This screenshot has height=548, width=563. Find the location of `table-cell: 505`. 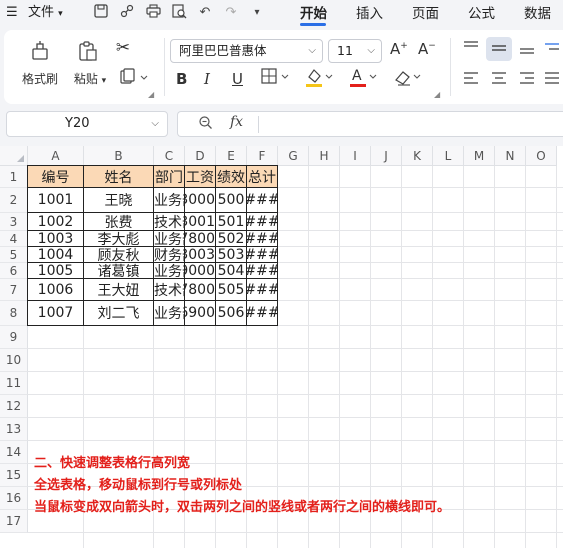

table-cell: 505 is located at coordinates (231, 290).